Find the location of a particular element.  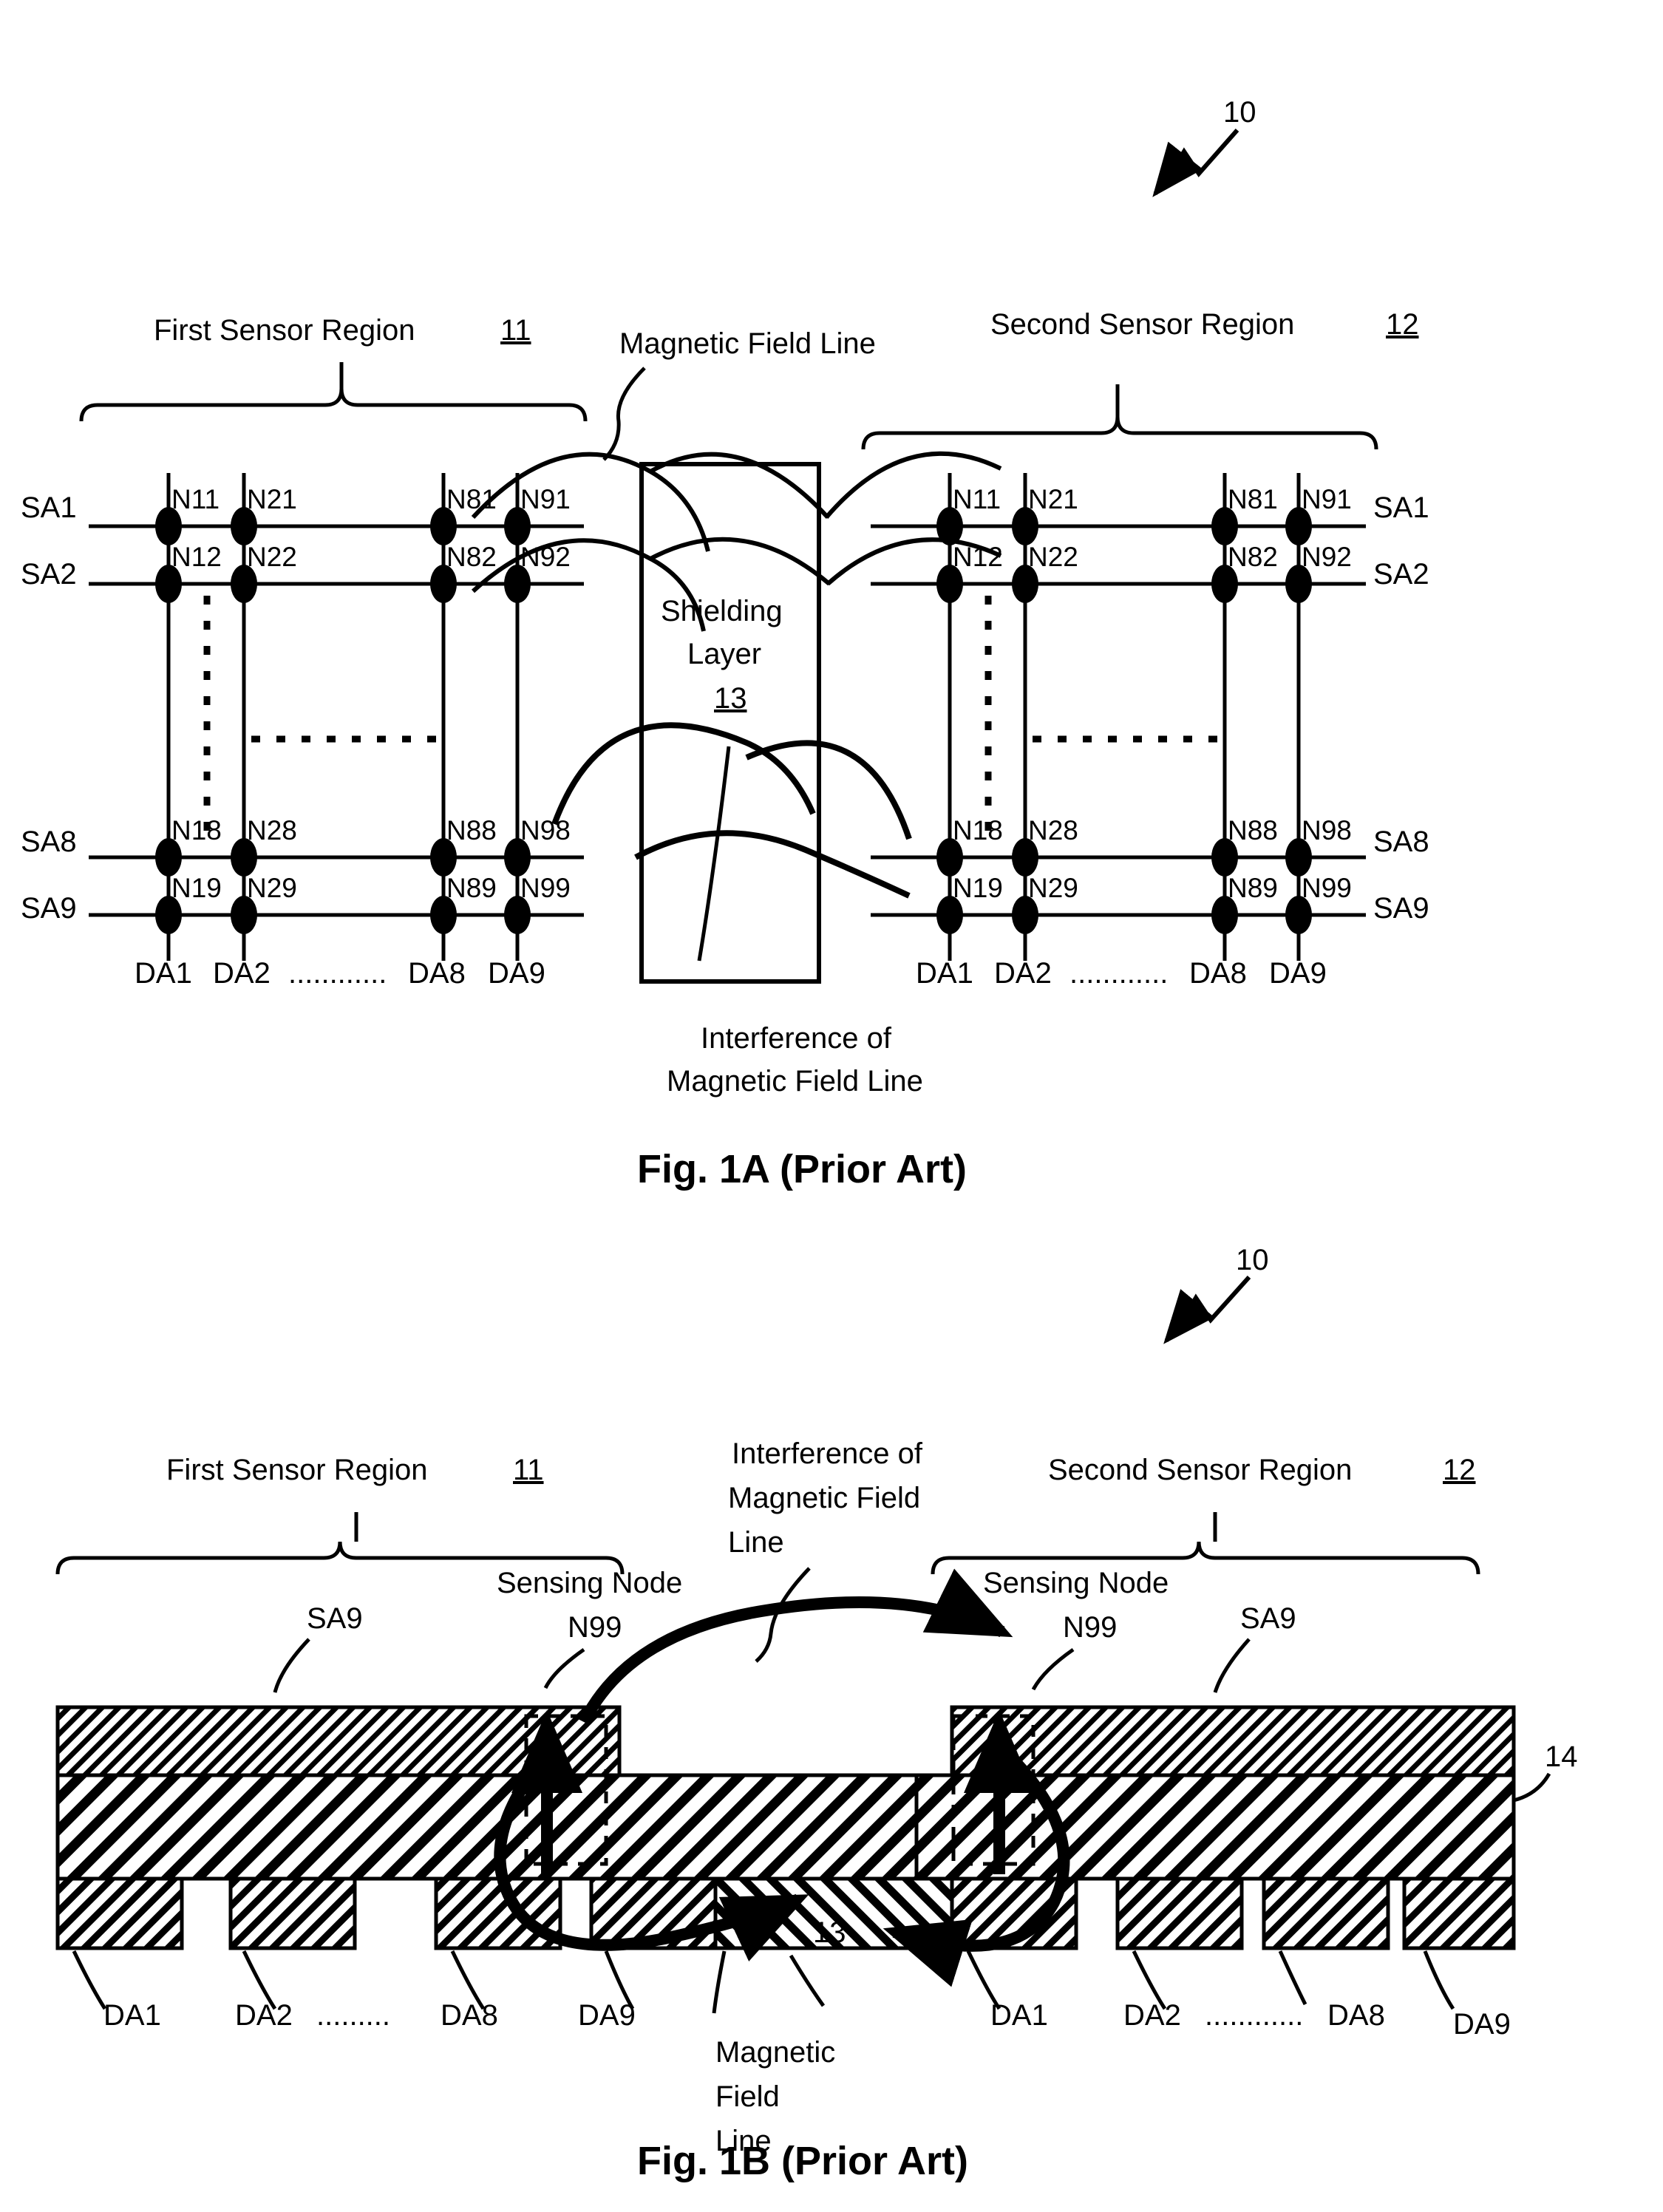

first-region-ref-1b: 11 is located at coordinates (529, 1470).